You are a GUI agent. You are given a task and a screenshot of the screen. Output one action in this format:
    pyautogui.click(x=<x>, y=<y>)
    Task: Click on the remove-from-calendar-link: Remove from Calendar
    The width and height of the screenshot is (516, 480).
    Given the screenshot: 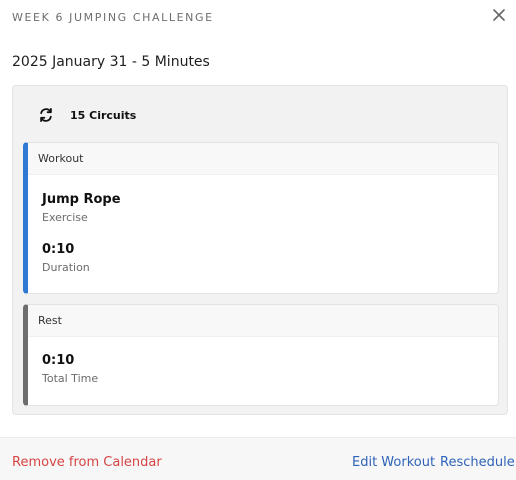 What is the action you would take?
    pyautogui.click(x=87, y=462)
    